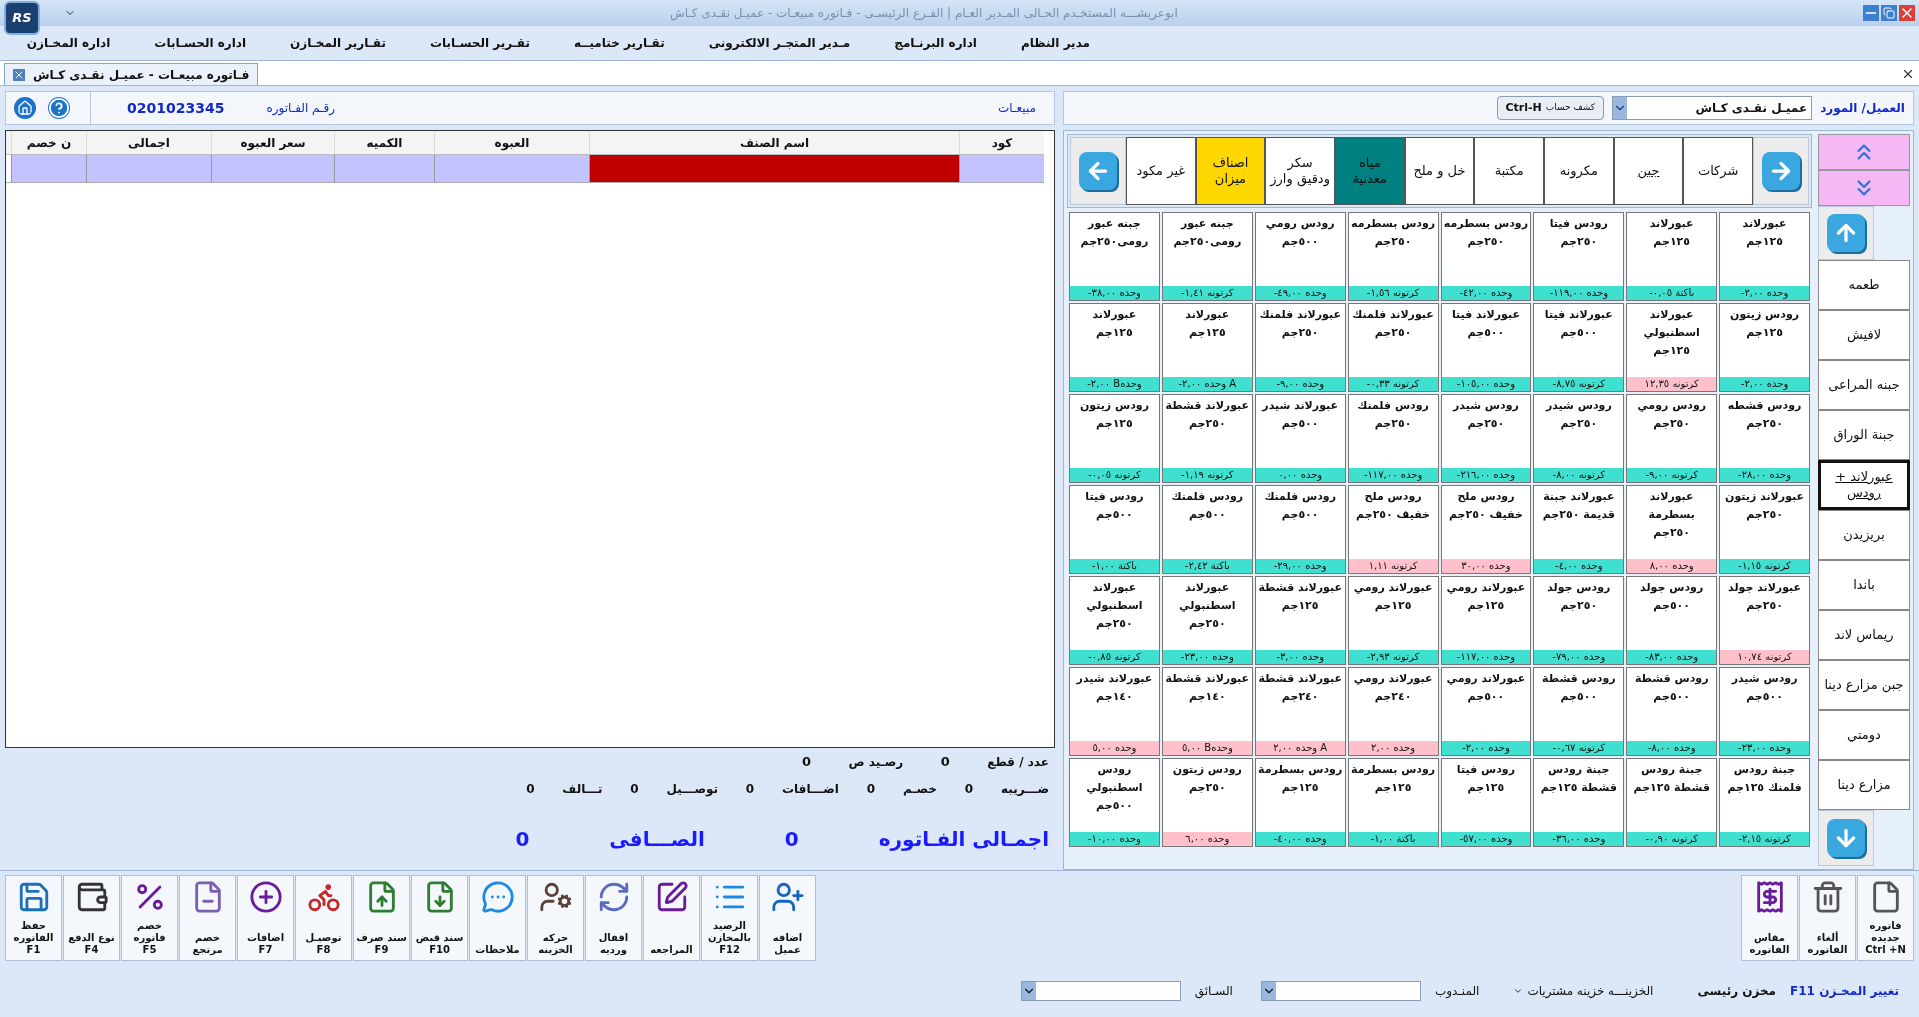 This screenshot has width=1919, height=1017. What do you see at coordinates (1114, 256) in the screenshot?
I see `product-tile: جبنه عبور رومى٢٥٠جم وحده ٣٨,٠٠-` at bounding box center [1114, 256].